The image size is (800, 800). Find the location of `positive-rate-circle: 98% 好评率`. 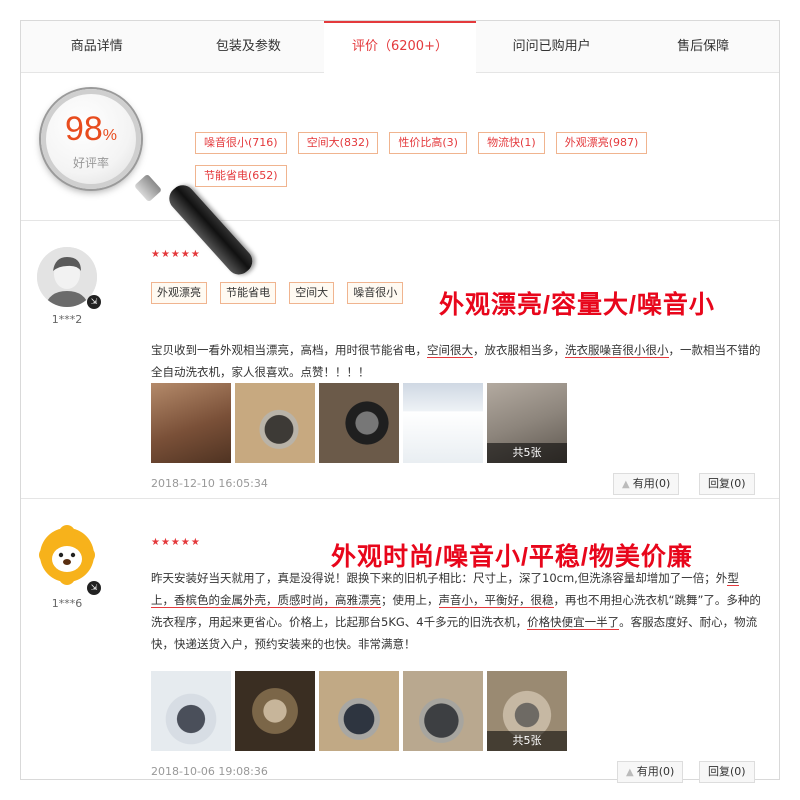

positive-rate-circle: 98% 好评率 is located at coordinates (91, 139).